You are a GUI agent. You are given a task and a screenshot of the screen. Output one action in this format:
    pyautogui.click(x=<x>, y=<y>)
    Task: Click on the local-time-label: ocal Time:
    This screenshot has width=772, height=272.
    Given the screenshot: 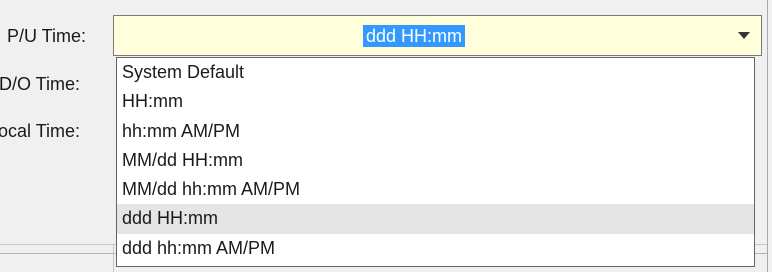 What is the action you would take?
    pyautogui.click(x=40, y=131)
    